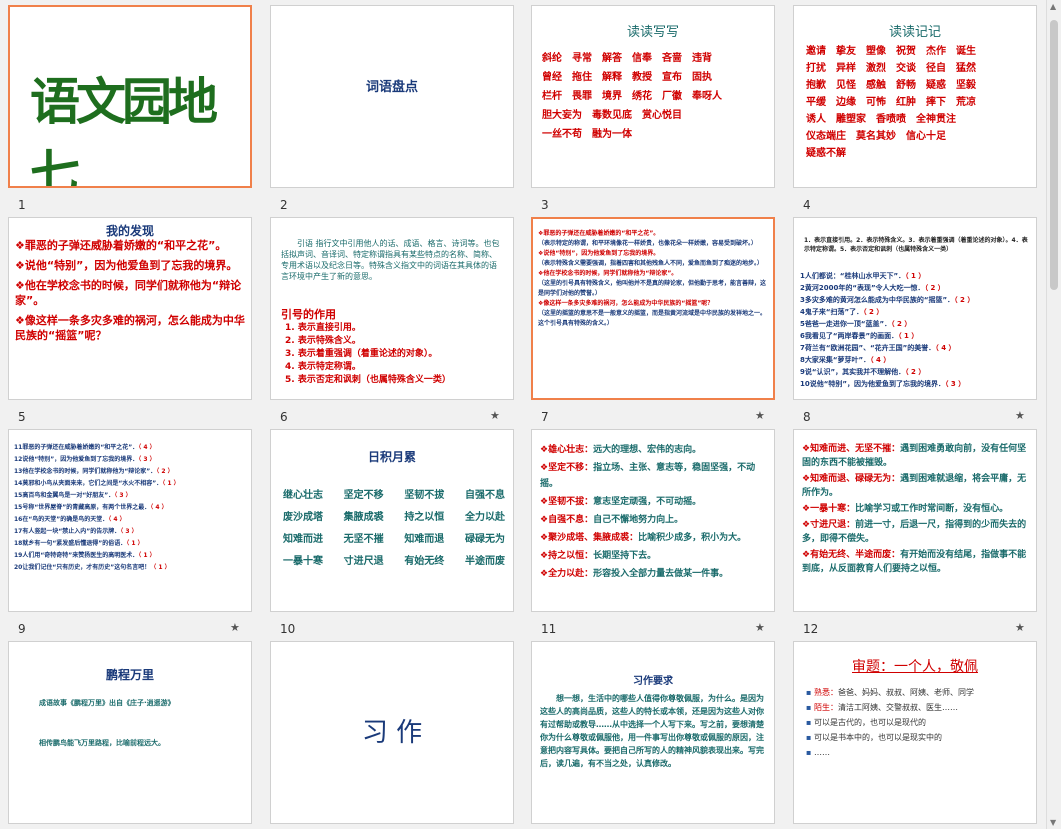 The width and height of the screenshot is (1061, 829). What do you see at coordinates (323, 341) in the screenshot?
I see `use-item: 2. 表示特殊含义。` at bounding box center [323, 341].